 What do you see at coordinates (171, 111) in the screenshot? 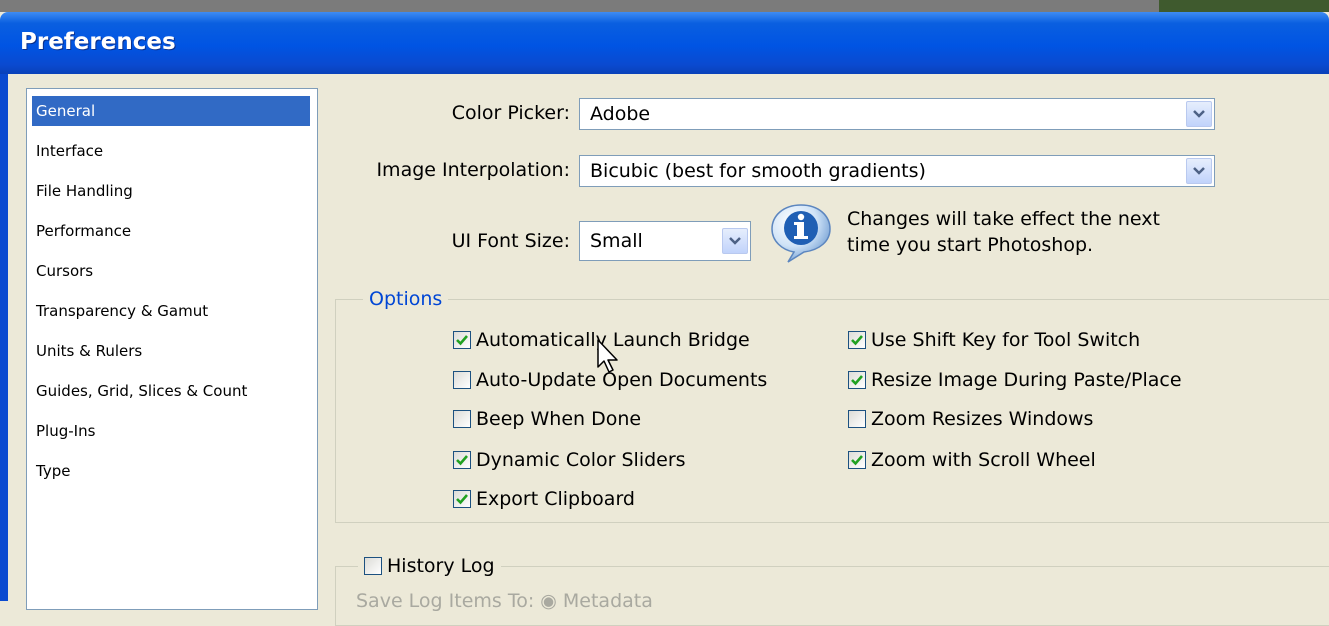
I see `sidebar-item-general: General` at bounding box center [171, 111].